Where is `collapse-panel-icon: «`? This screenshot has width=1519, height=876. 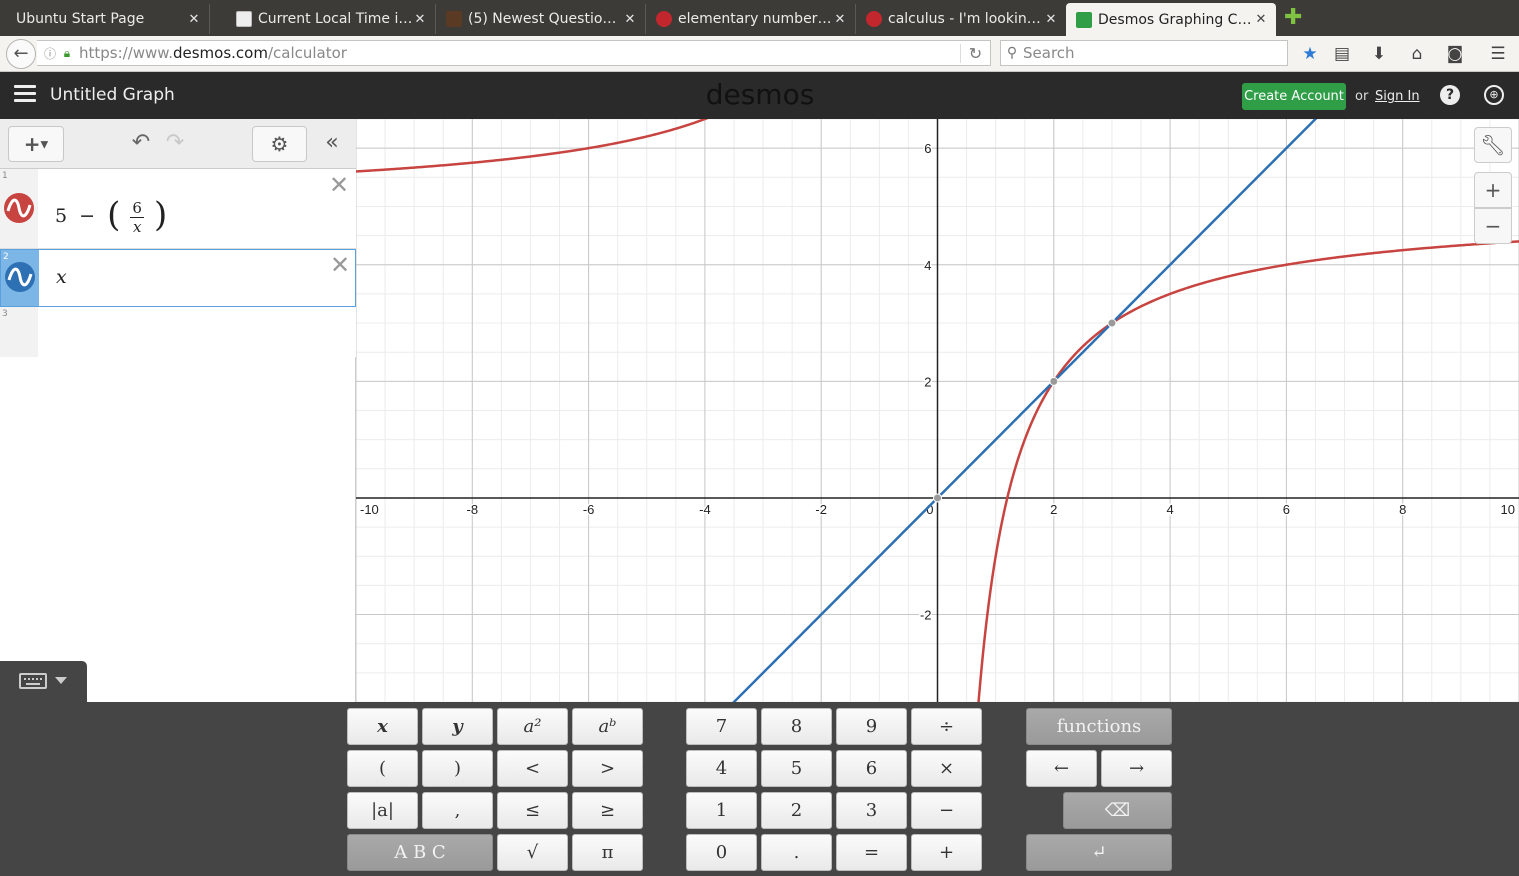
collapse-panel-icon: « is located at coordinates (332, 143).